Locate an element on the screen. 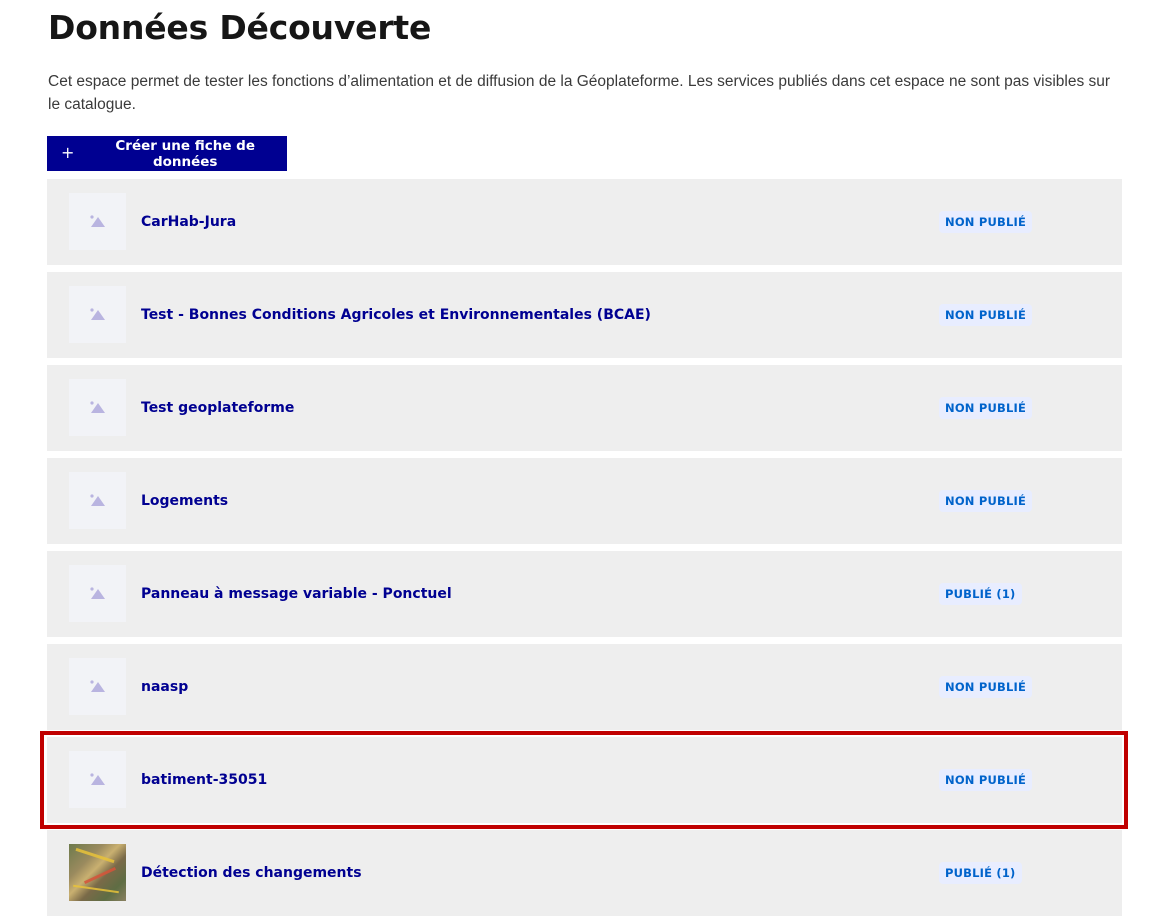 The height and width of the screenshot is (923, 1170). aerial-photo-thumbnail is located at coordinates (97, 872).